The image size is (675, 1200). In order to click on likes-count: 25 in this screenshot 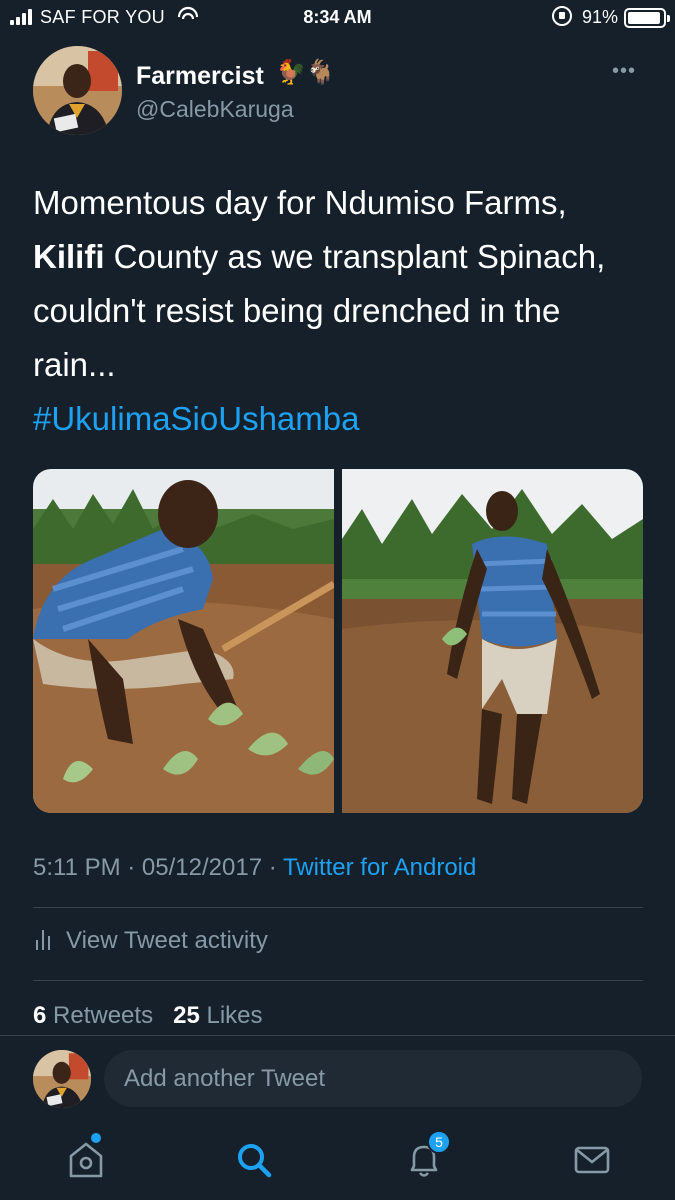, I will do `click(186, 1015)`.